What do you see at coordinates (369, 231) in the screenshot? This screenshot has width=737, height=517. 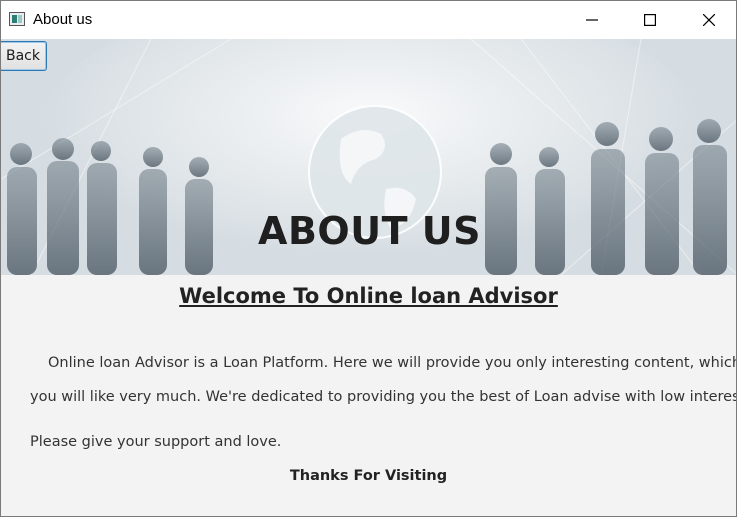 I see `banner-title: ABOUT US` at bounding box center [369, 231].